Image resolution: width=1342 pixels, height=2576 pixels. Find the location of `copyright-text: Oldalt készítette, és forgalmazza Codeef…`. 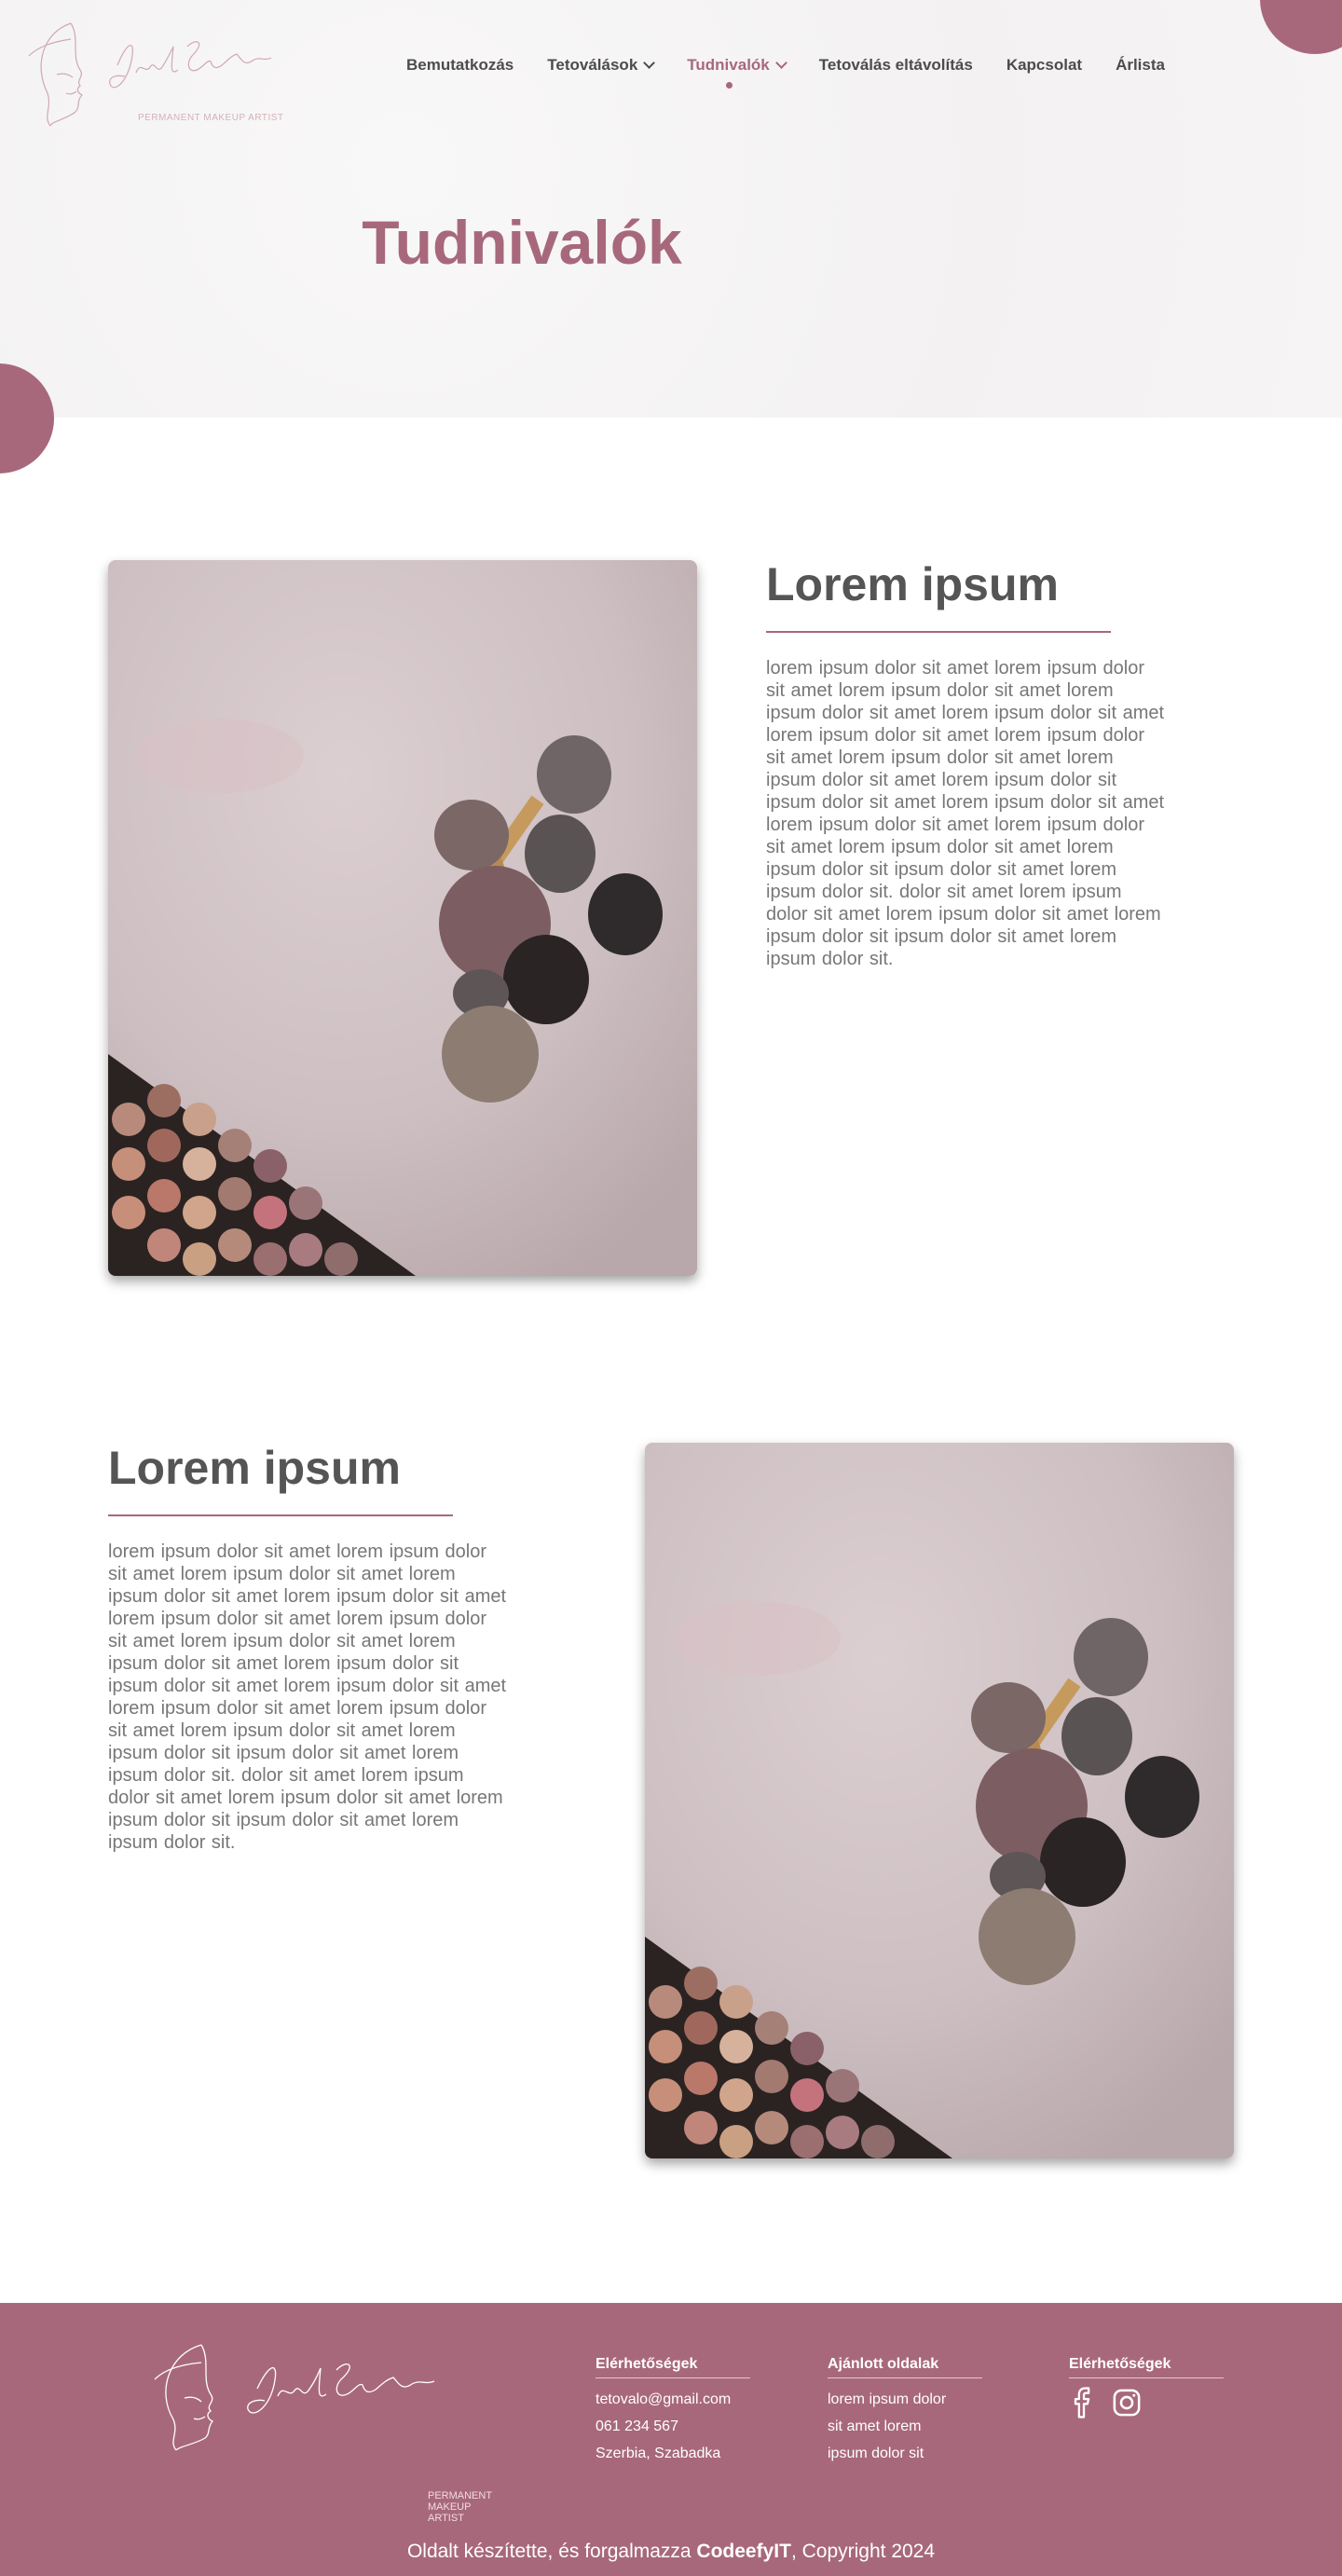

copyright-text: Oldalt készítette, és forgalmazza Codeef… is located at coordinates (671, 2552).